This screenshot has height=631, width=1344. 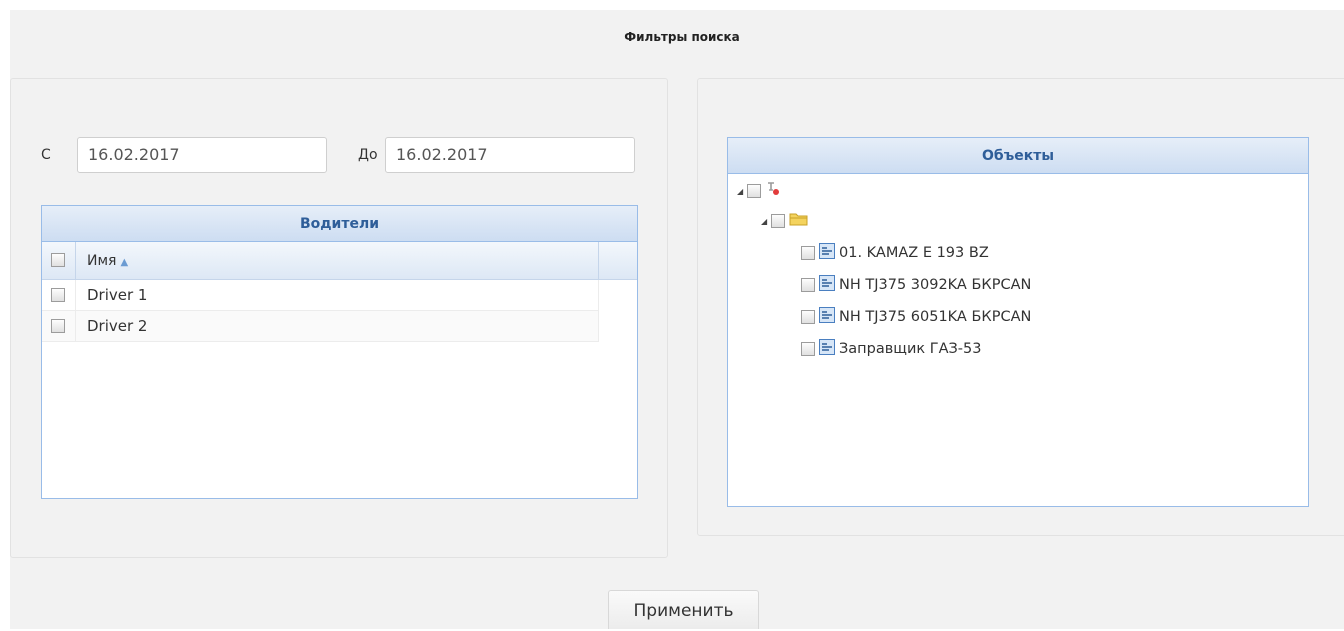 I want to click on tree-root-checkbox, so click(x=754, y=191).